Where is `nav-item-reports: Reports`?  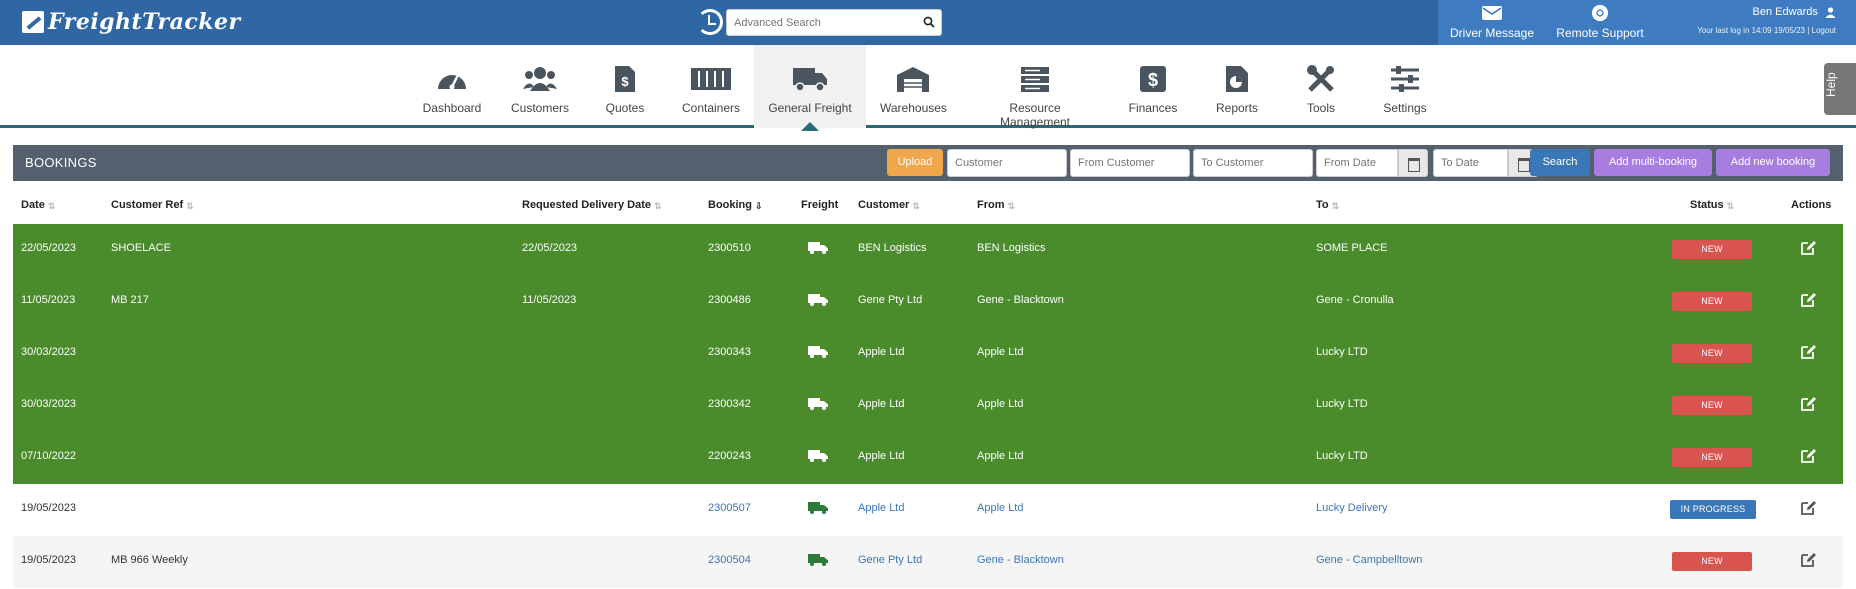 nav-item-reports: Reports is located at coordinates (1237, 86).